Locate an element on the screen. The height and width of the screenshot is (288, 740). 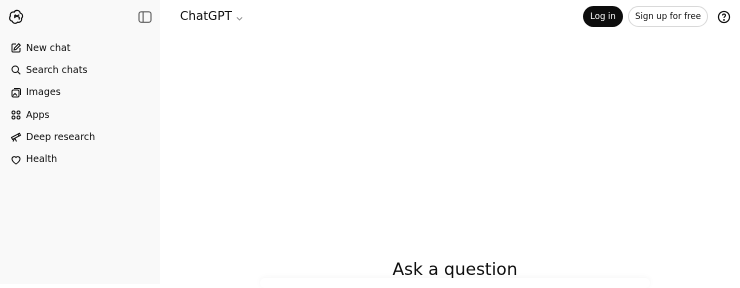
chevron-down-icon is located at coordinates (239, 16).